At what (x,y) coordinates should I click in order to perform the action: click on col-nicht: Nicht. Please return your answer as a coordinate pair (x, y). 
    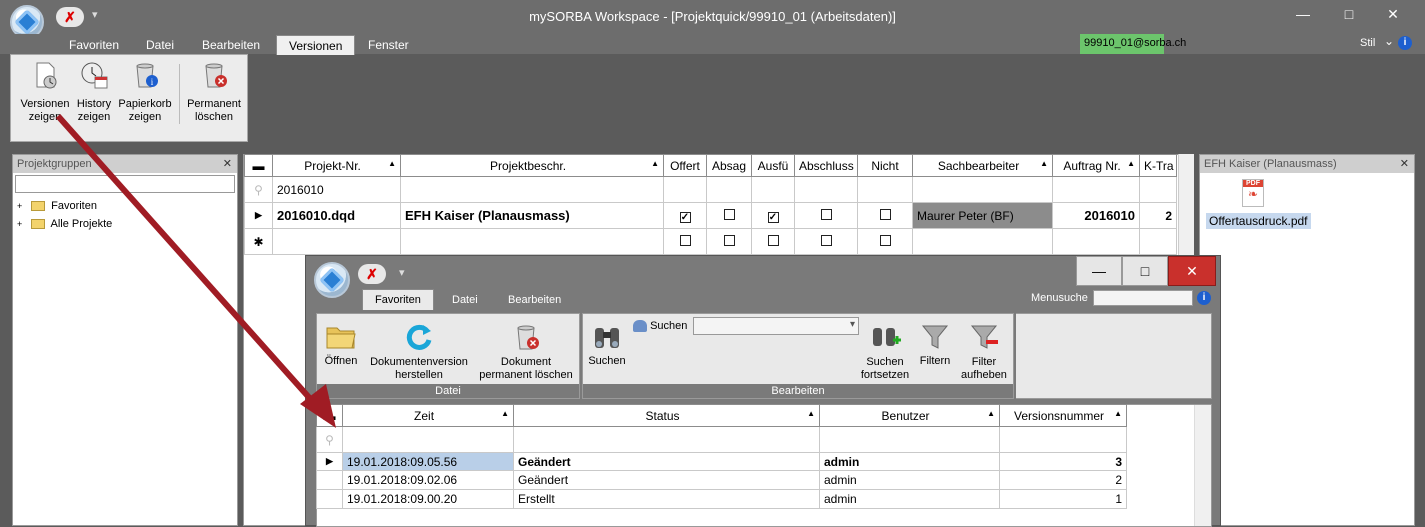
    Looking at the image, I should click on (885, 165).